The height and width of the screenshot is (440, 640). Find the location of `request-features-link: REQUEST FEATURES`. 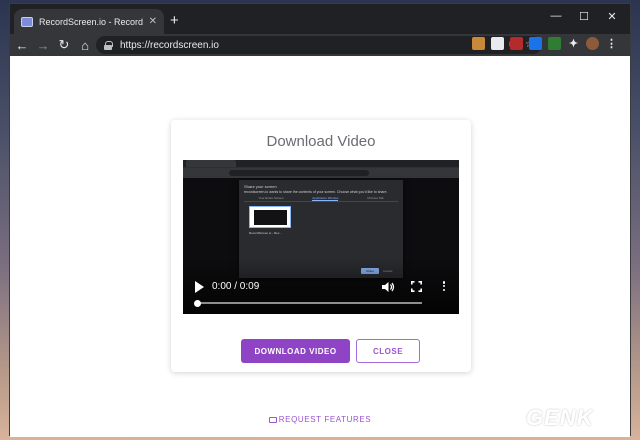

request-features-link: REQUEST FEATURES is located at coordinates (325, 419).